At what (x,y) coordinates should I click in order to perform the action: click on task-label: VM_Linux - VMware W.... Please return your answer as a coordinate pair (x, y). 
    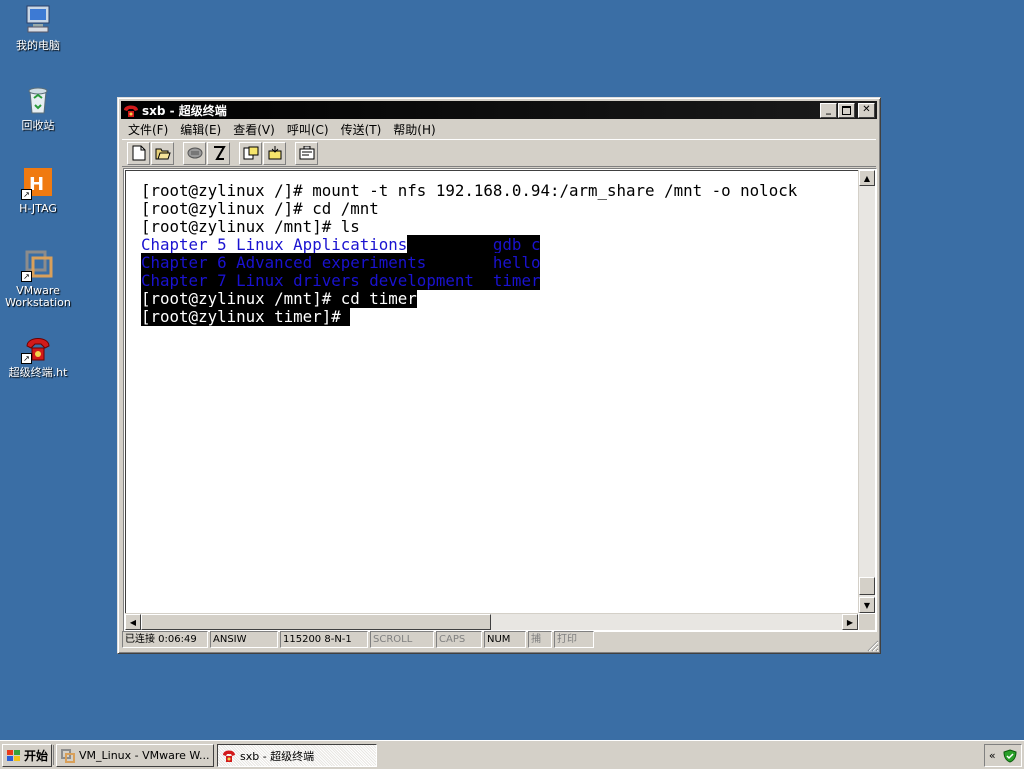
    Looking at the image, I should click on (144, 755).